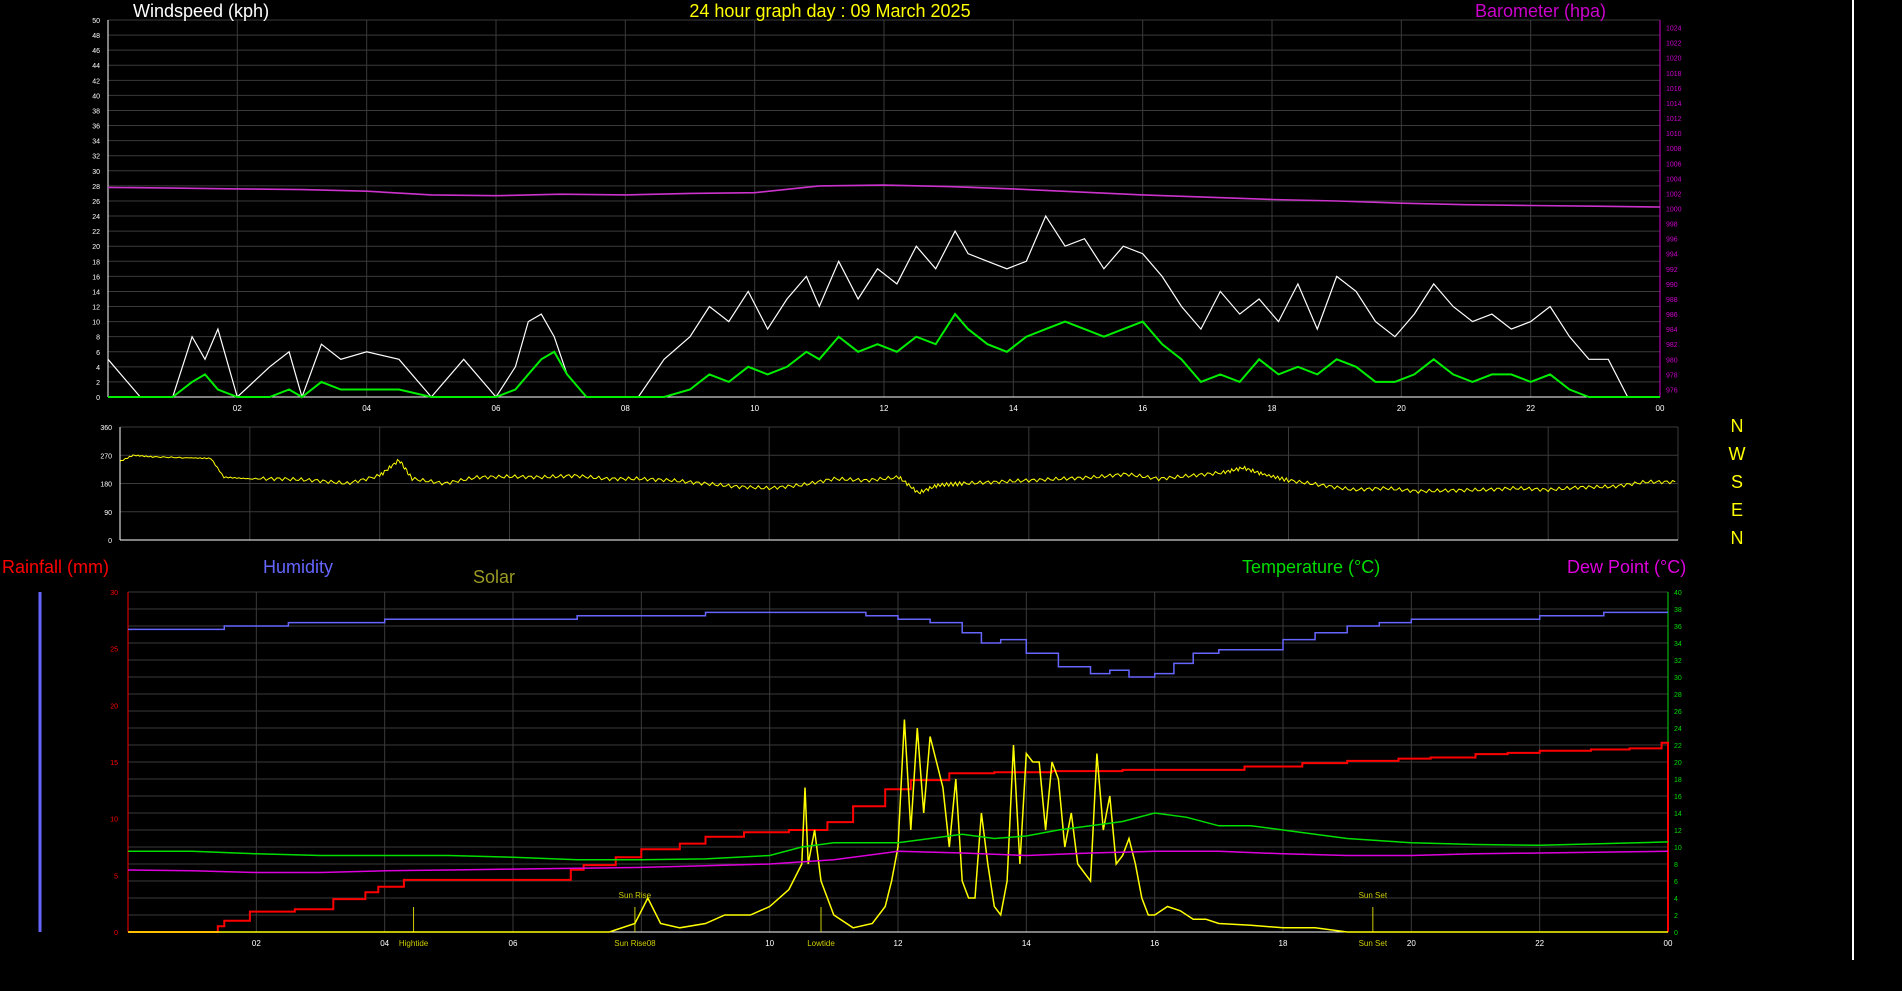 Image resolution: width=1902 pixels, height=991 pixels. Describe the element at coordinates (1672, 255) in the screenshot. I see `barometer-tick-label: 994` at that location.